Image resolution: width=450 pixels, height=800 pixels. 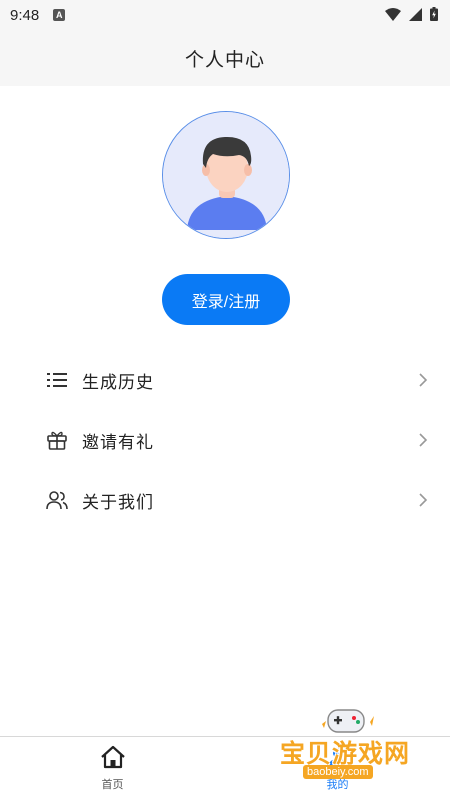 What do you see at coordinates (59, 15) in the screenshot?
I see `a-badge-icon: A` at bounding box center [59, 15].